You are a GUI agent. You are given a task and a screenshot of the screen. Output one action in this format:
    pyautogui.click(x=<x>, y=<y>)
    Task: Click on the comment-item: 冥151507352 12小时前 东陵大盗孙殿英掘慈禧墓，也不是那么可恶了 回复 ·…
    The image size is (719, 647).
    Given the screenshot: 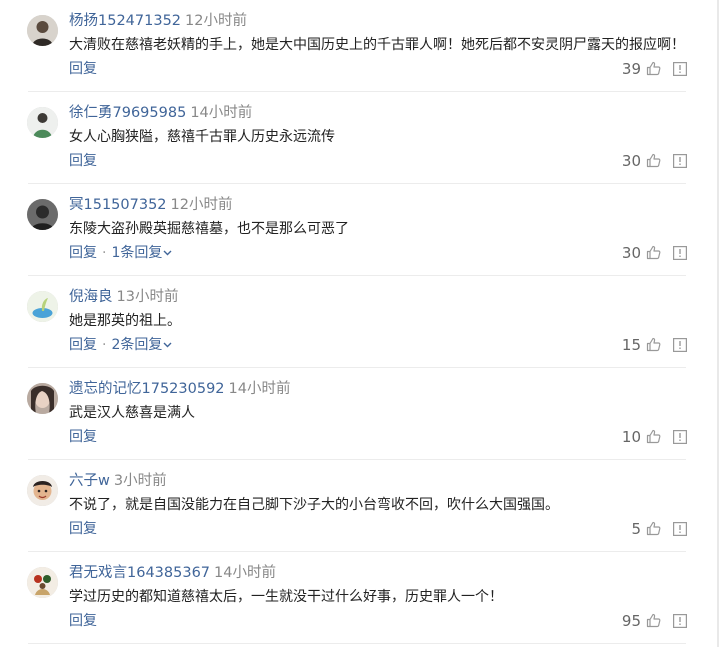 What is the action you would take?
    pyautogui.click(x=359, y=230)
    